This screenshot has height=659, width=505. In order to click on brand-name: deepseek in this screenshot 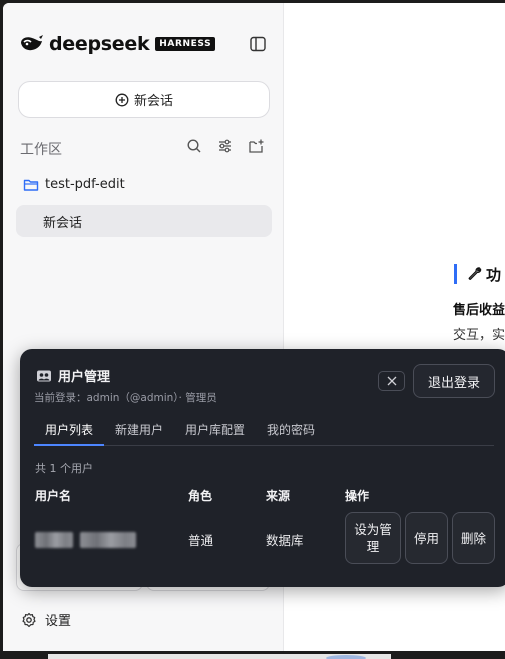, I will do `click(99, 44)`.